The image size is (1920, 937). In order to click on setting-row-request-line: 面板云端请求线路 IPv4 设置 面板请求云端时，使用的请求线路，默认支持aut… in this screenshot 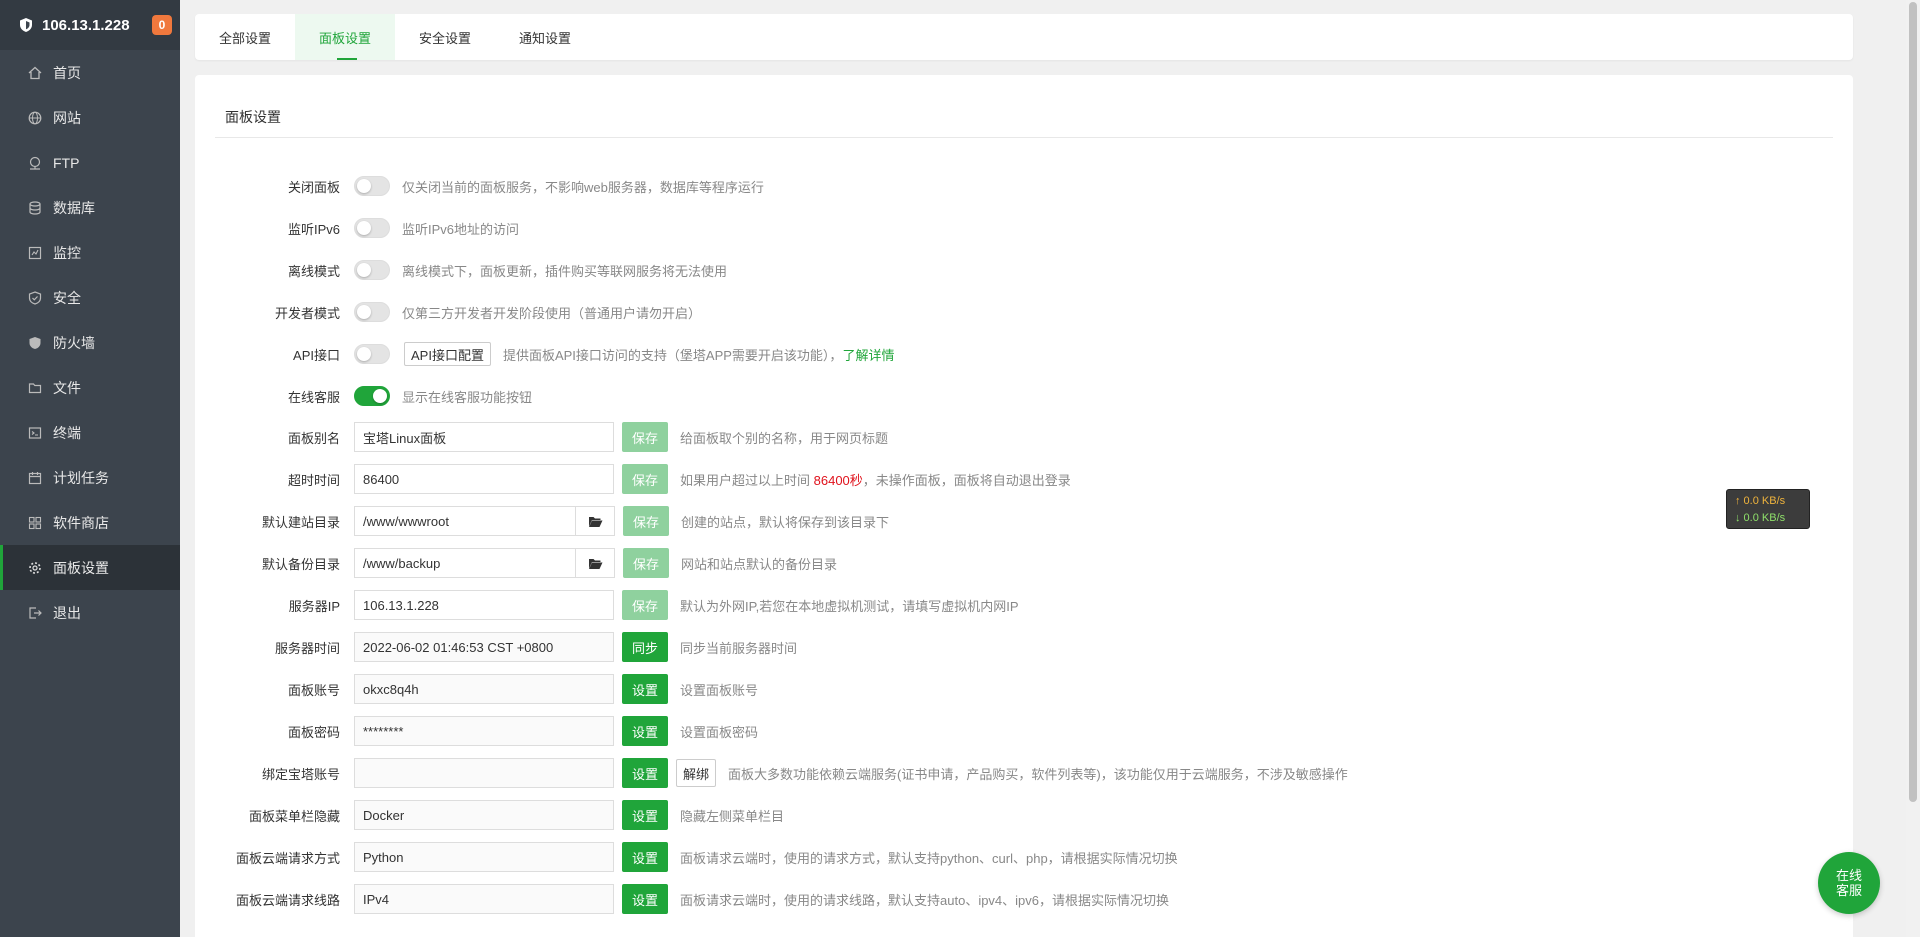, I will do `click(682, 899)`.